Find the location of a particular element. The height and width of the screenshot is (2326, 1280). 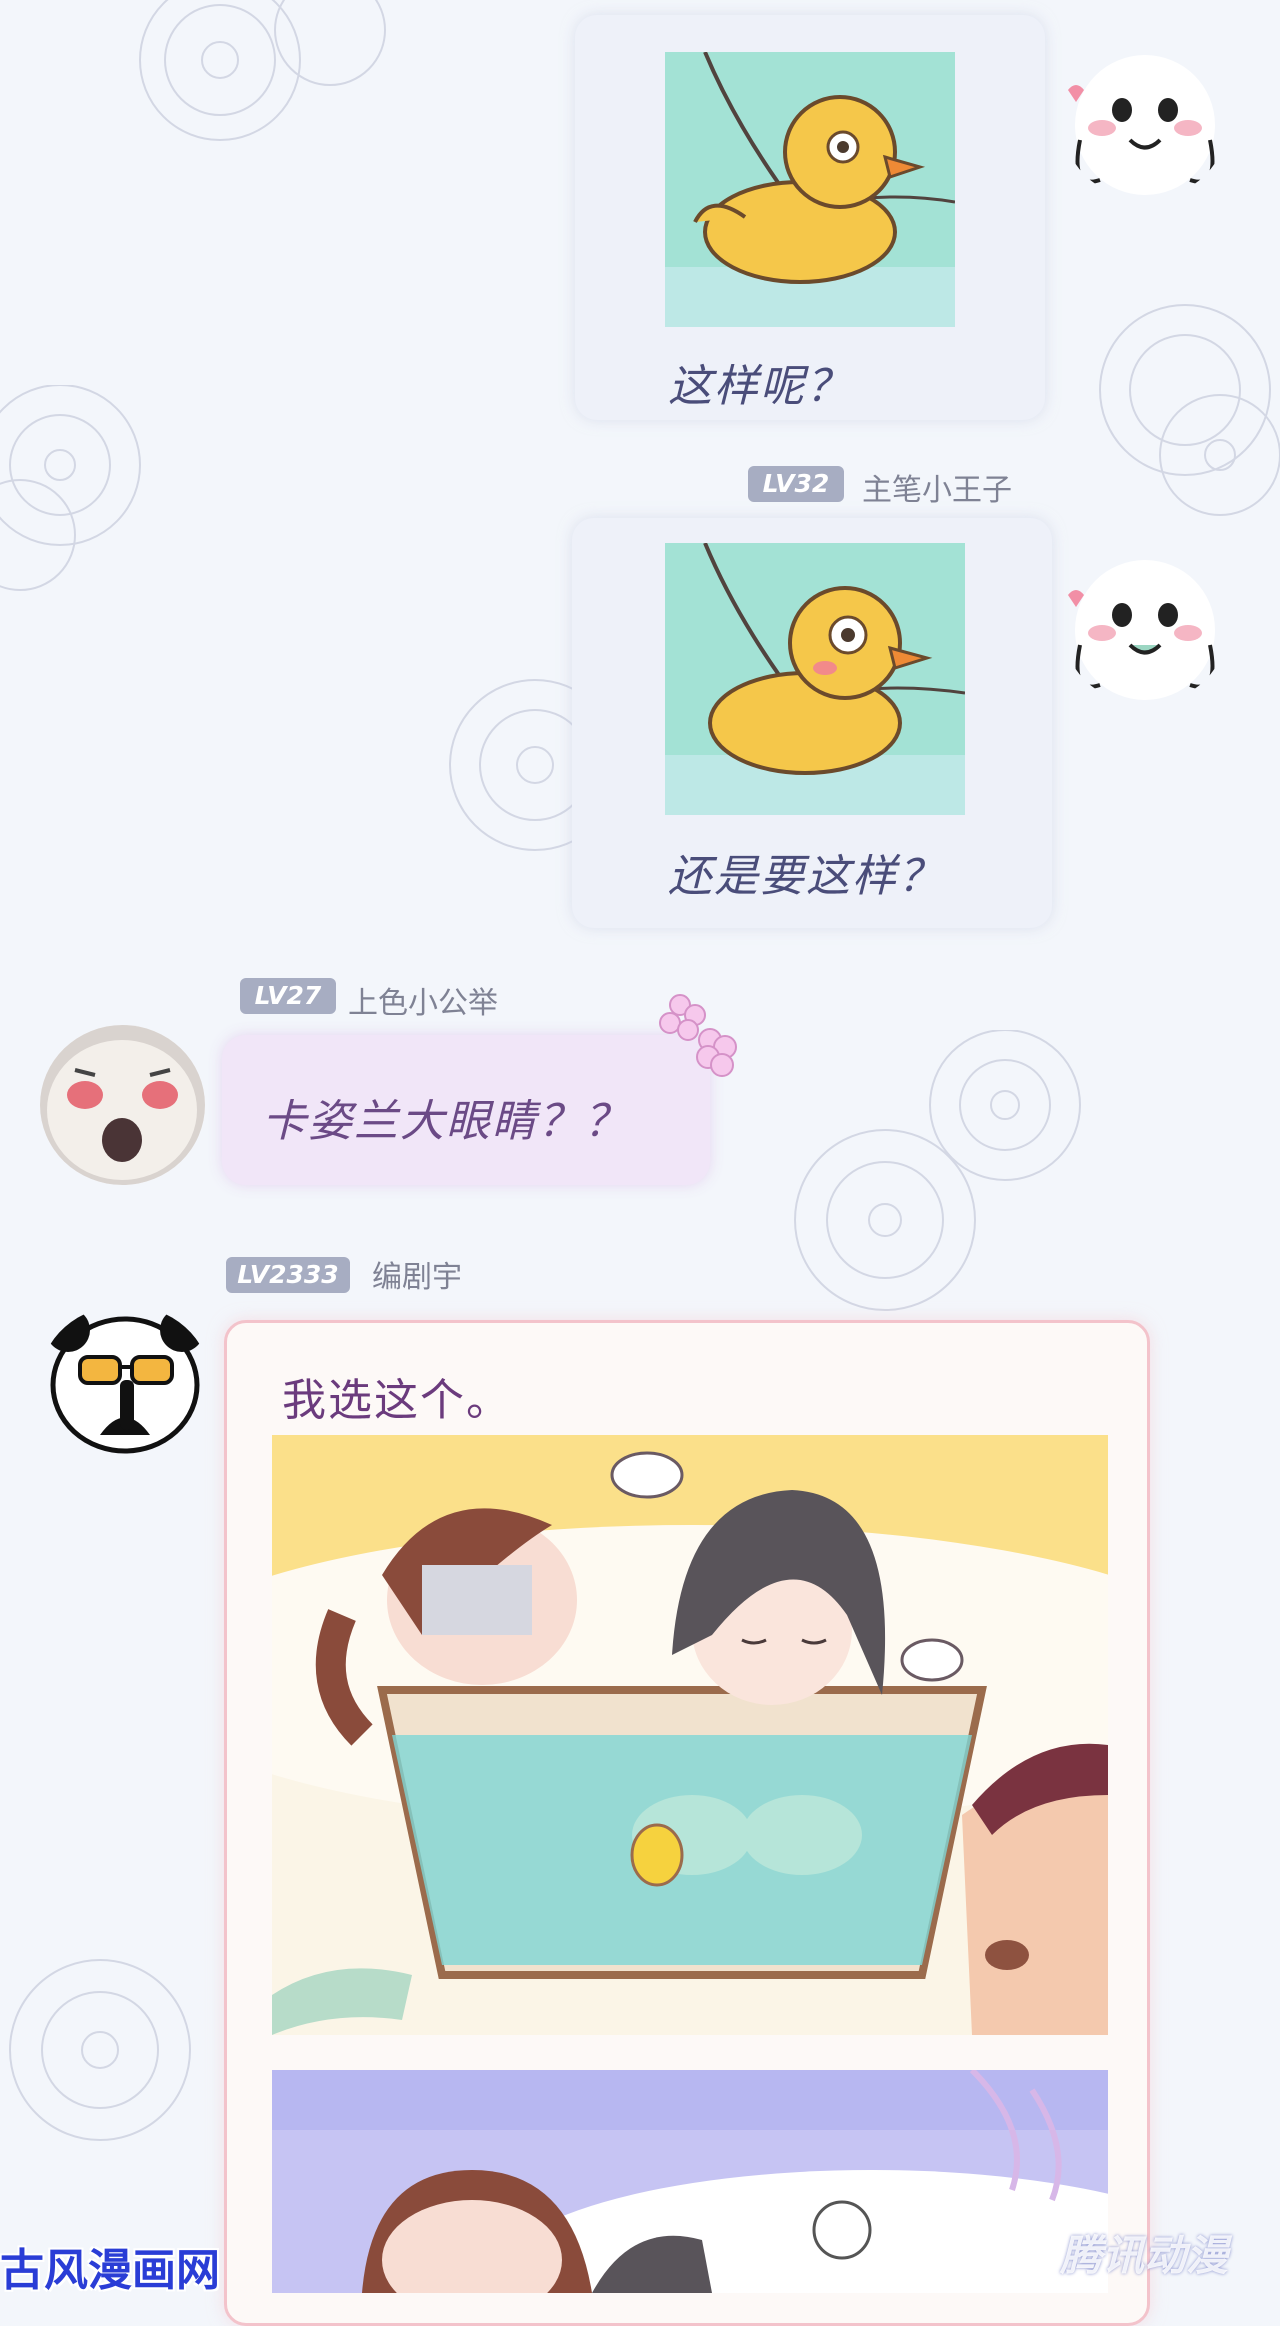

comic-panel-2-icon is located at coordinates (690, 2181).